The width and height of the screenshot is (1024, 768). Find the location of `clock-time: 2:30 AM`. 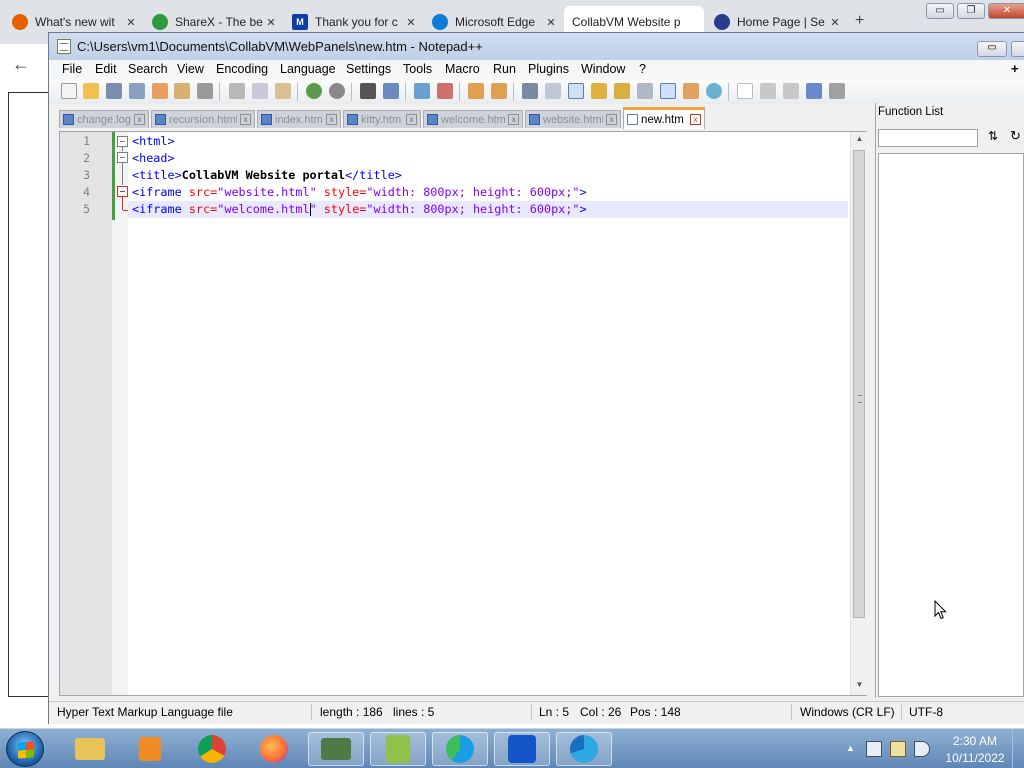

clock-time: 2:30 AM is located at coordinates (975, 741).